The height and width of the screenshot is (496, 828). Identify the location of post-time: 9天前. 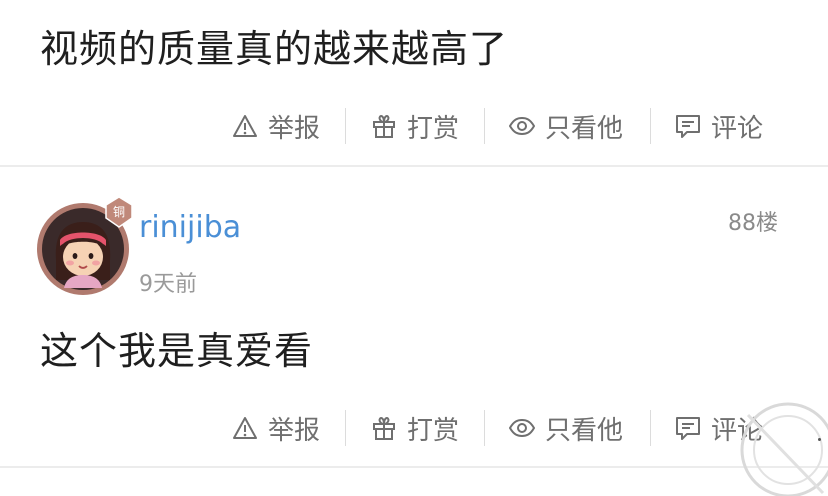
(168, 284).